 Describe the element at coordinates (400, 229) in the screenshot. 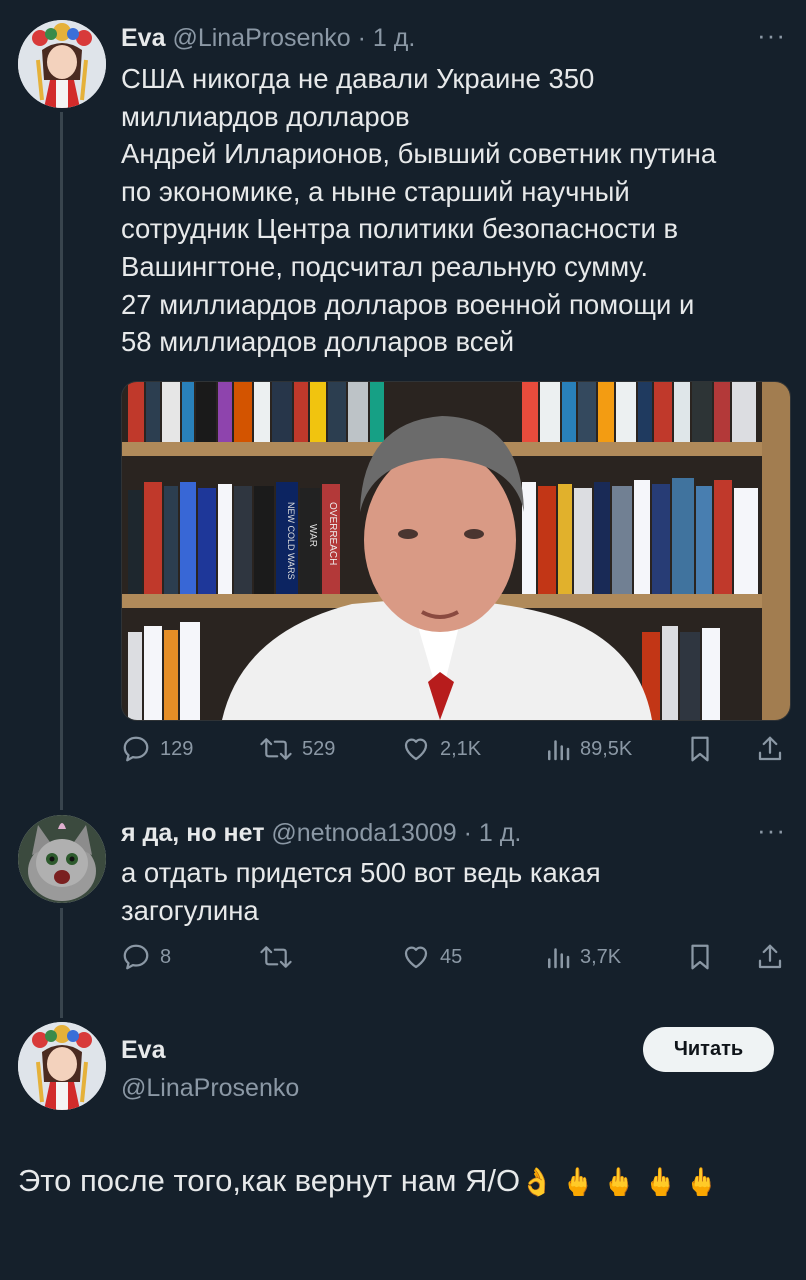

I see `tweet-text-line: сотрудник Центра политики безопасности в` at that location.